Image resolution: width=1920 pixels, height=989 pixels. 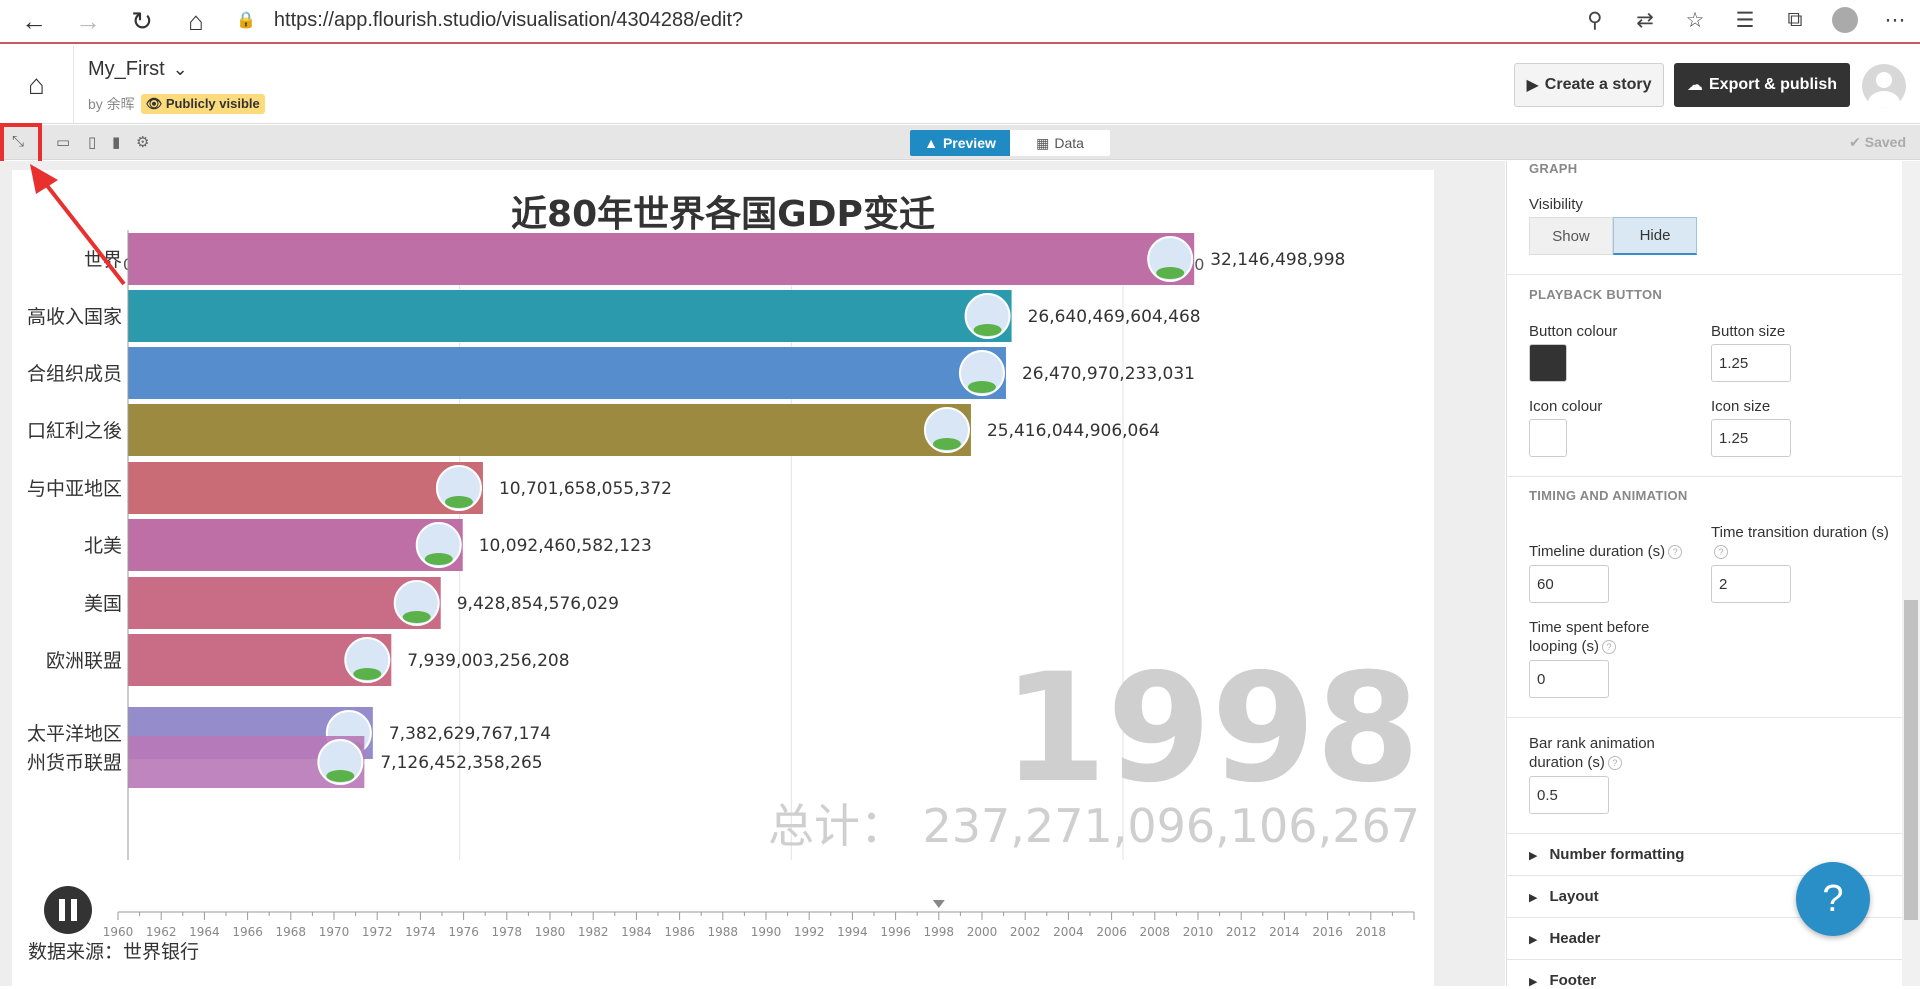 I want to click on saved-text: Saved, so click(x=1885, y=142).